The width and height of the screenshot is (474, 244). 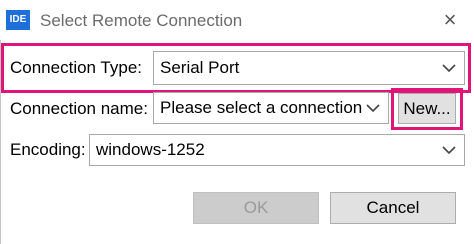 I want to click on close-icon: ×, so click(x=450, y=20).